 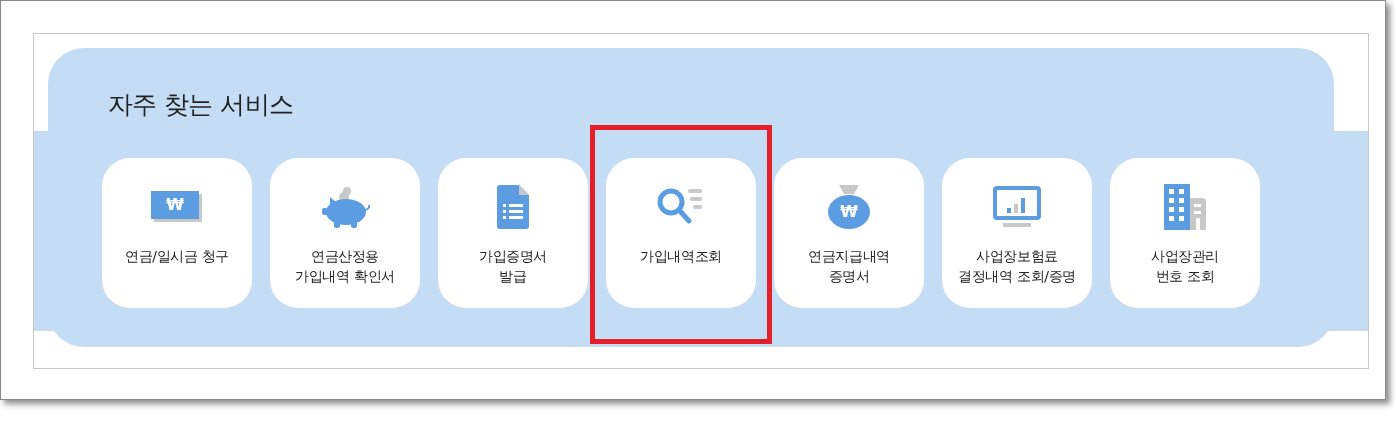 I want to click on service-card: 가입내역조회, so click(x=681, y=233).